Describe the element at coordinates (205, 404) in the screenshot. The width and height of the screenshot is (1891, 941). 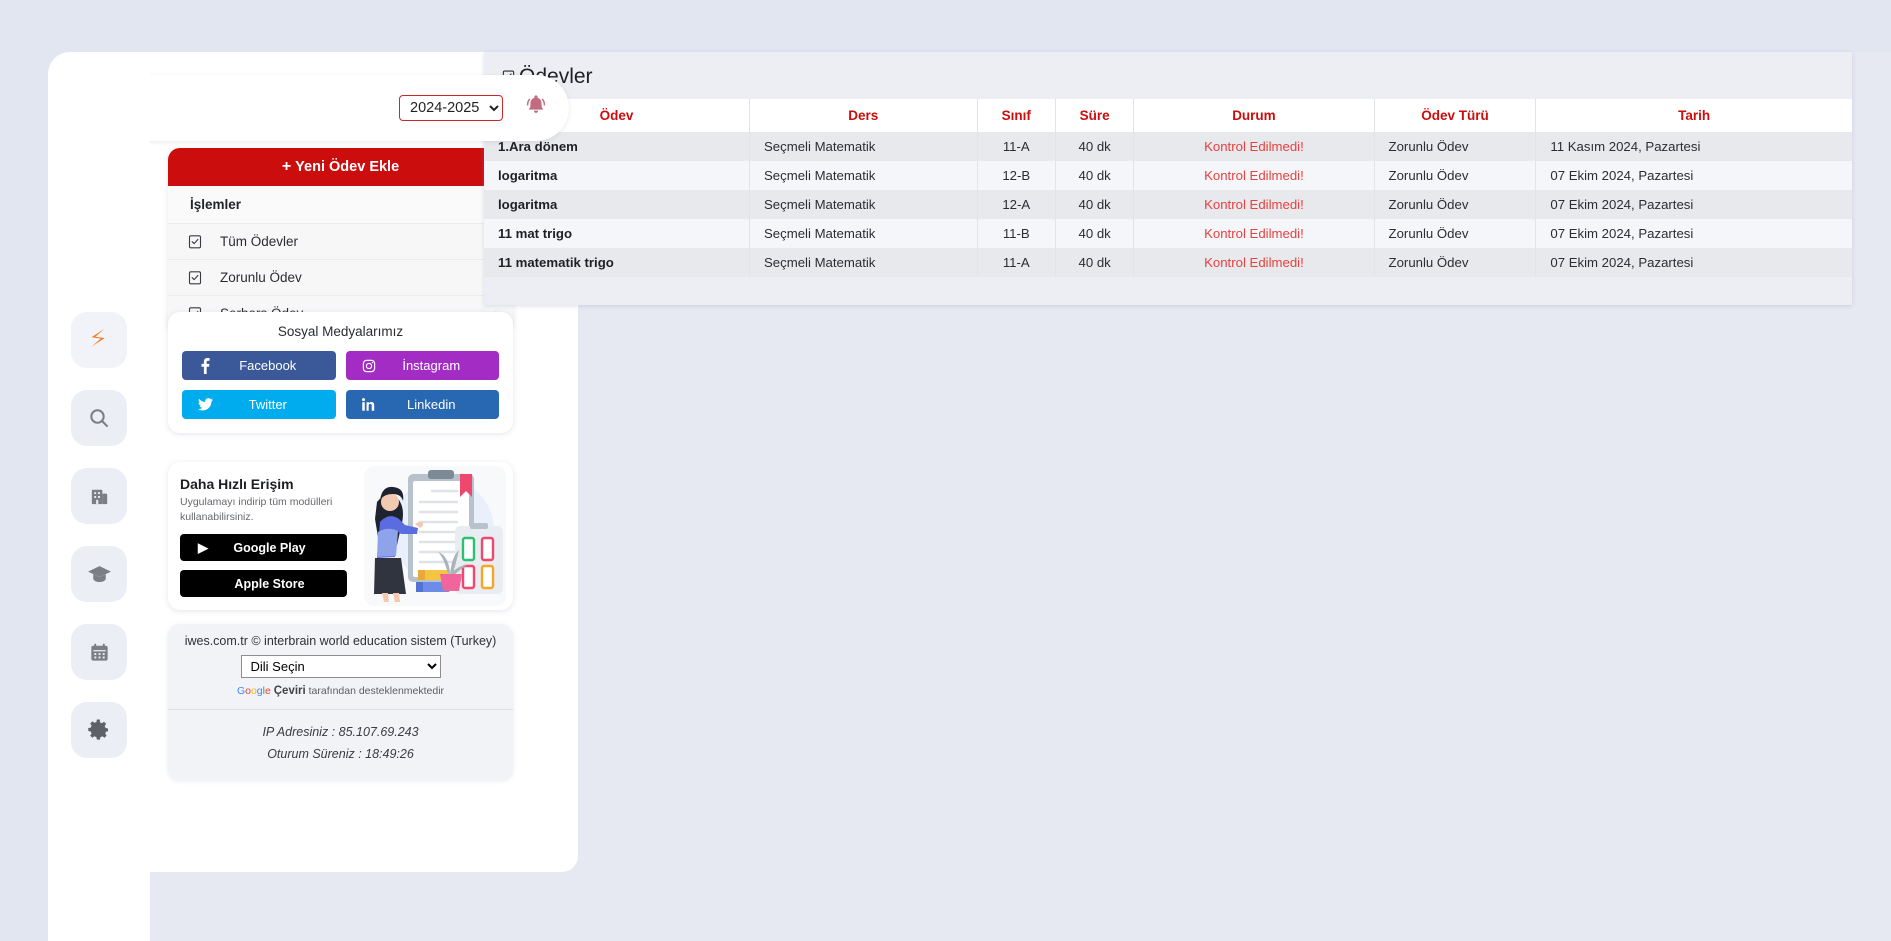
I see `twitter-icon` at that location.